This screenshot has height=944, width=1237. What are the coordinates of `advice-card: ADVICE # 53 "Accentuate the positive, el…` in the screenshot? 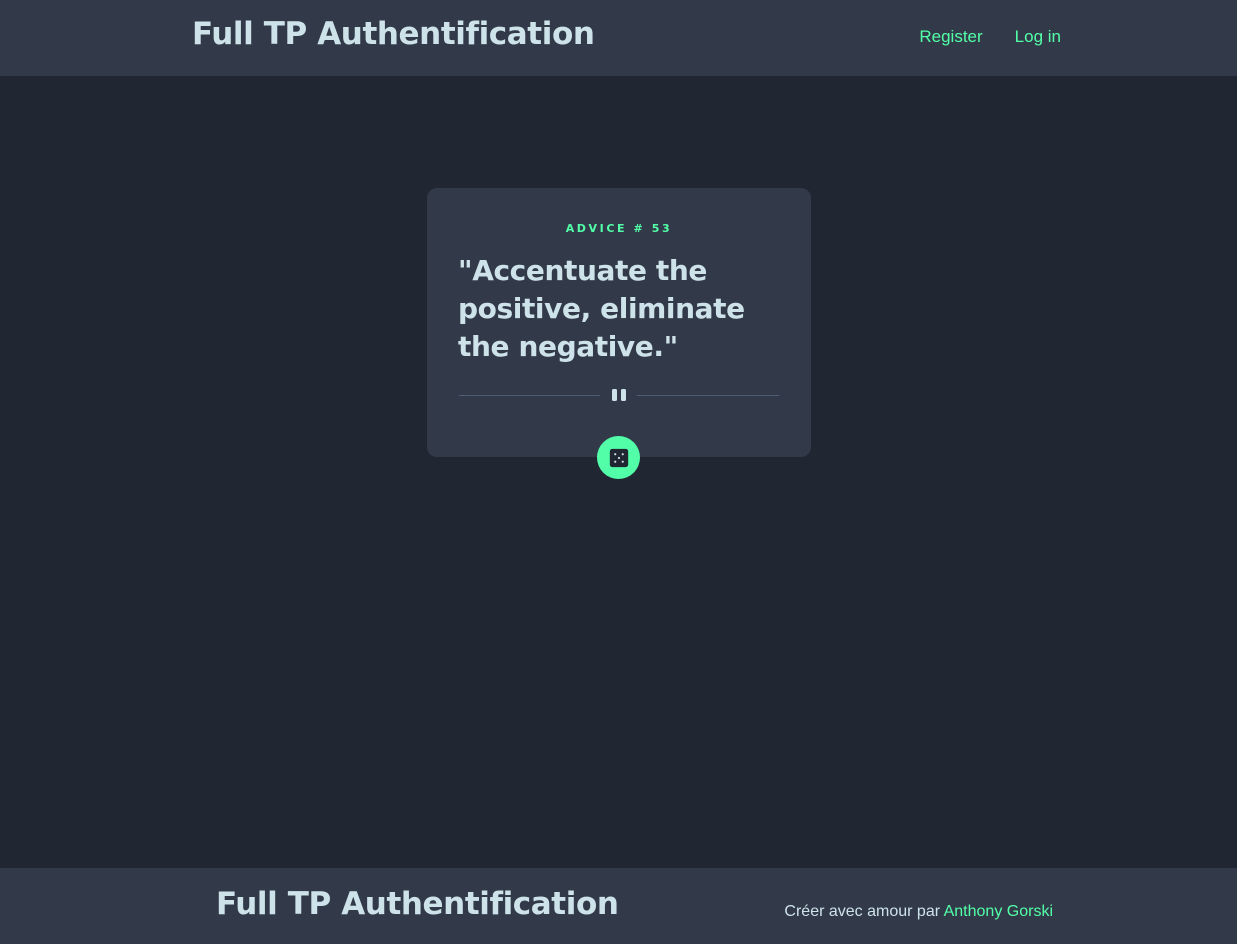 It's located at (619, 322).